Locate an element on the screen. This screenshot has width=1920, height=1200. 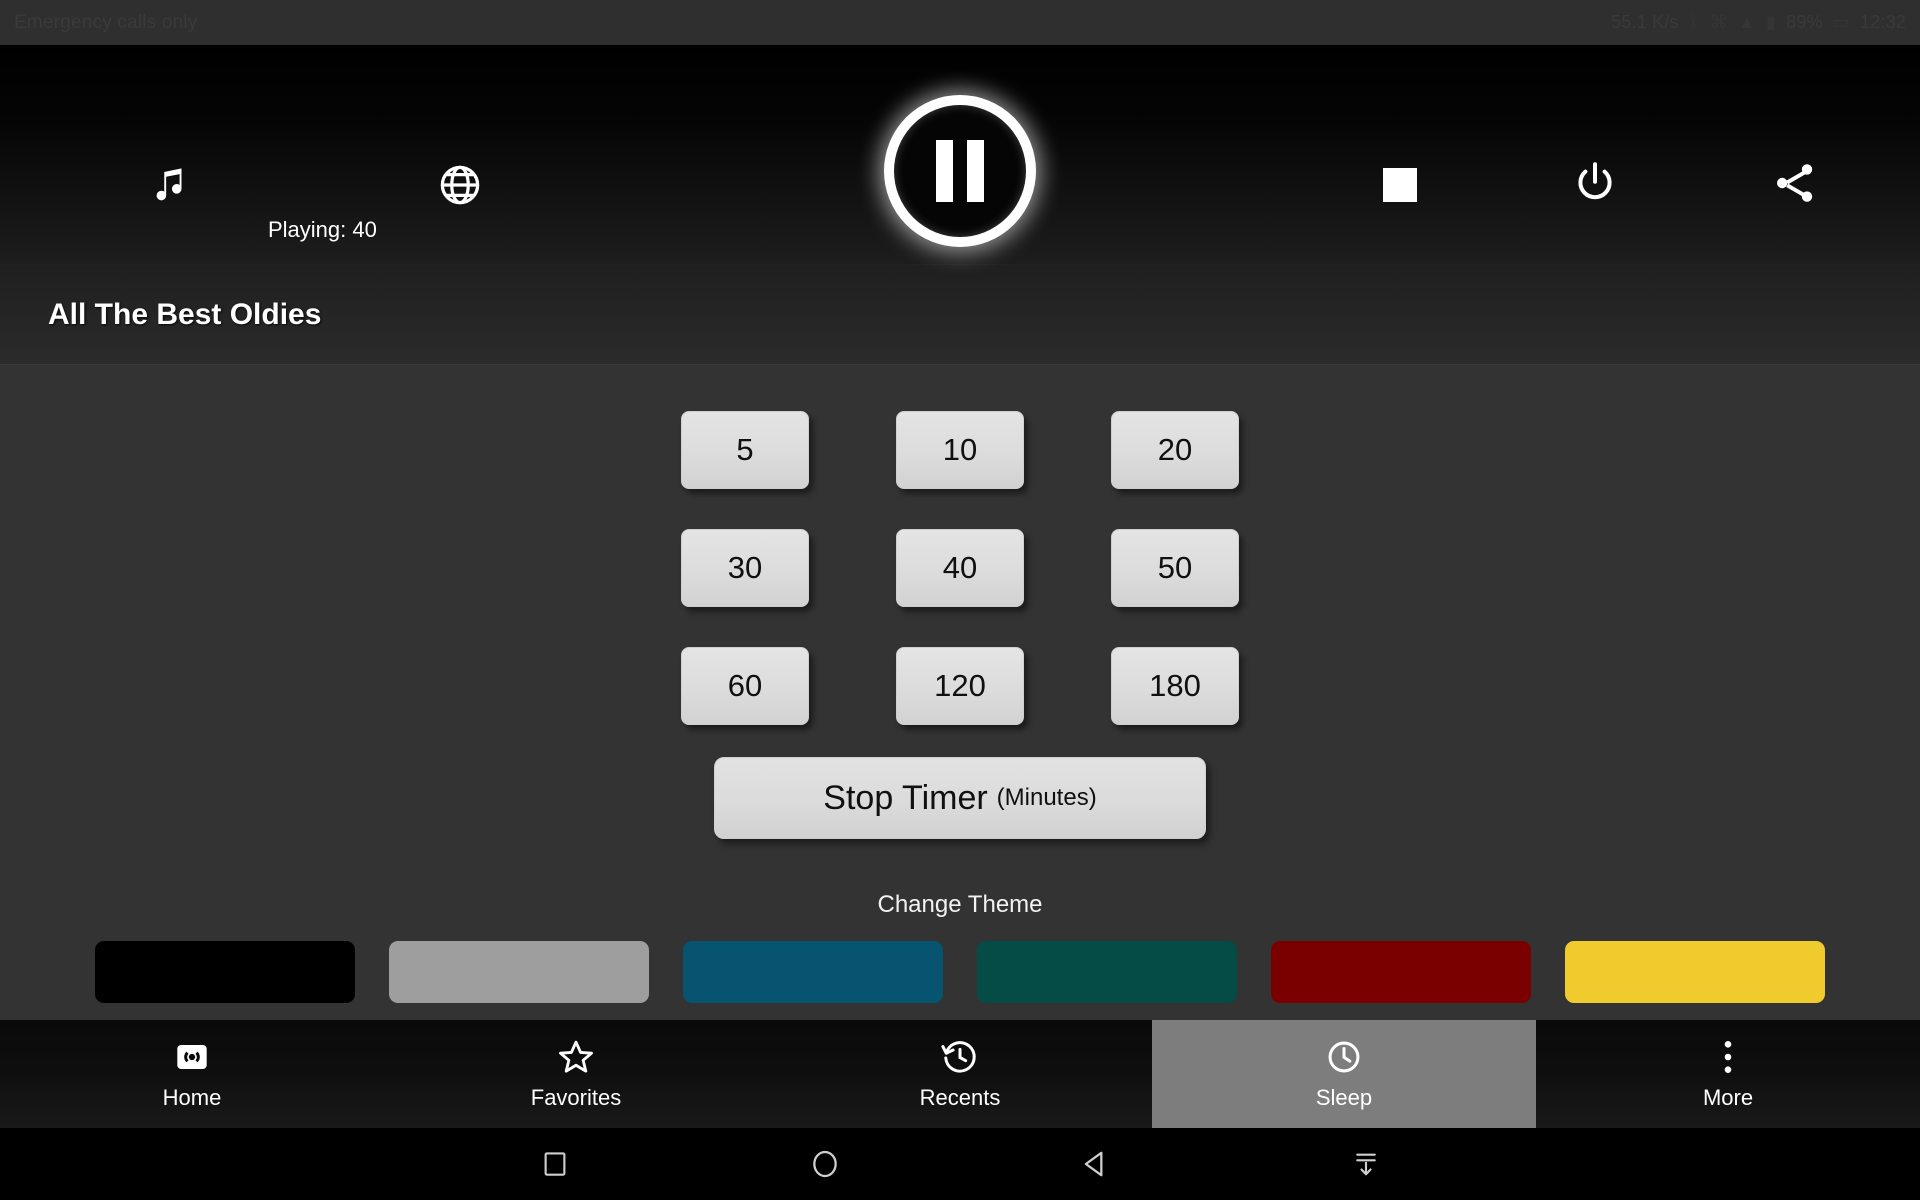
star-icon is located at coordinates (576, 1057).